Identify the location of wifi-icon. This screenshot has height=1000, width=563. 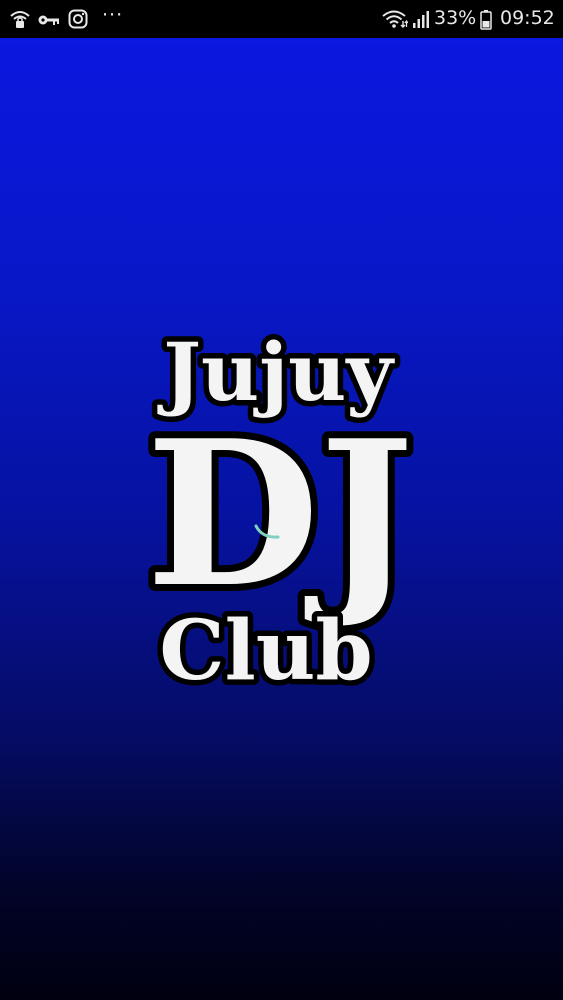
(395, 21).